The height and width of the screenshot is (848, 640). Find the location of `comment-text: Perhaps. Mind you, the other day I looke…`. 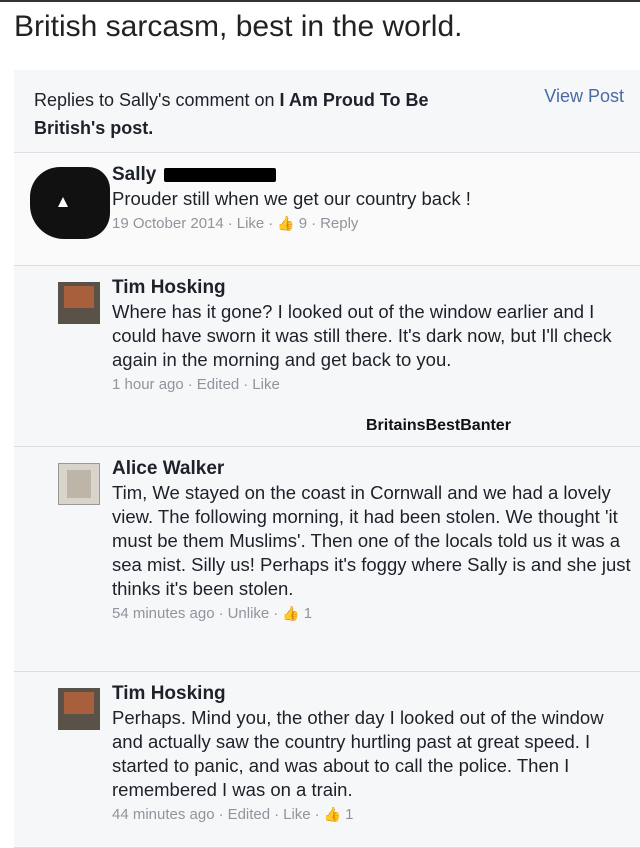

comment-text: Perhaps. Mind you, the other day I looke… is located at coordinates (358, 753).